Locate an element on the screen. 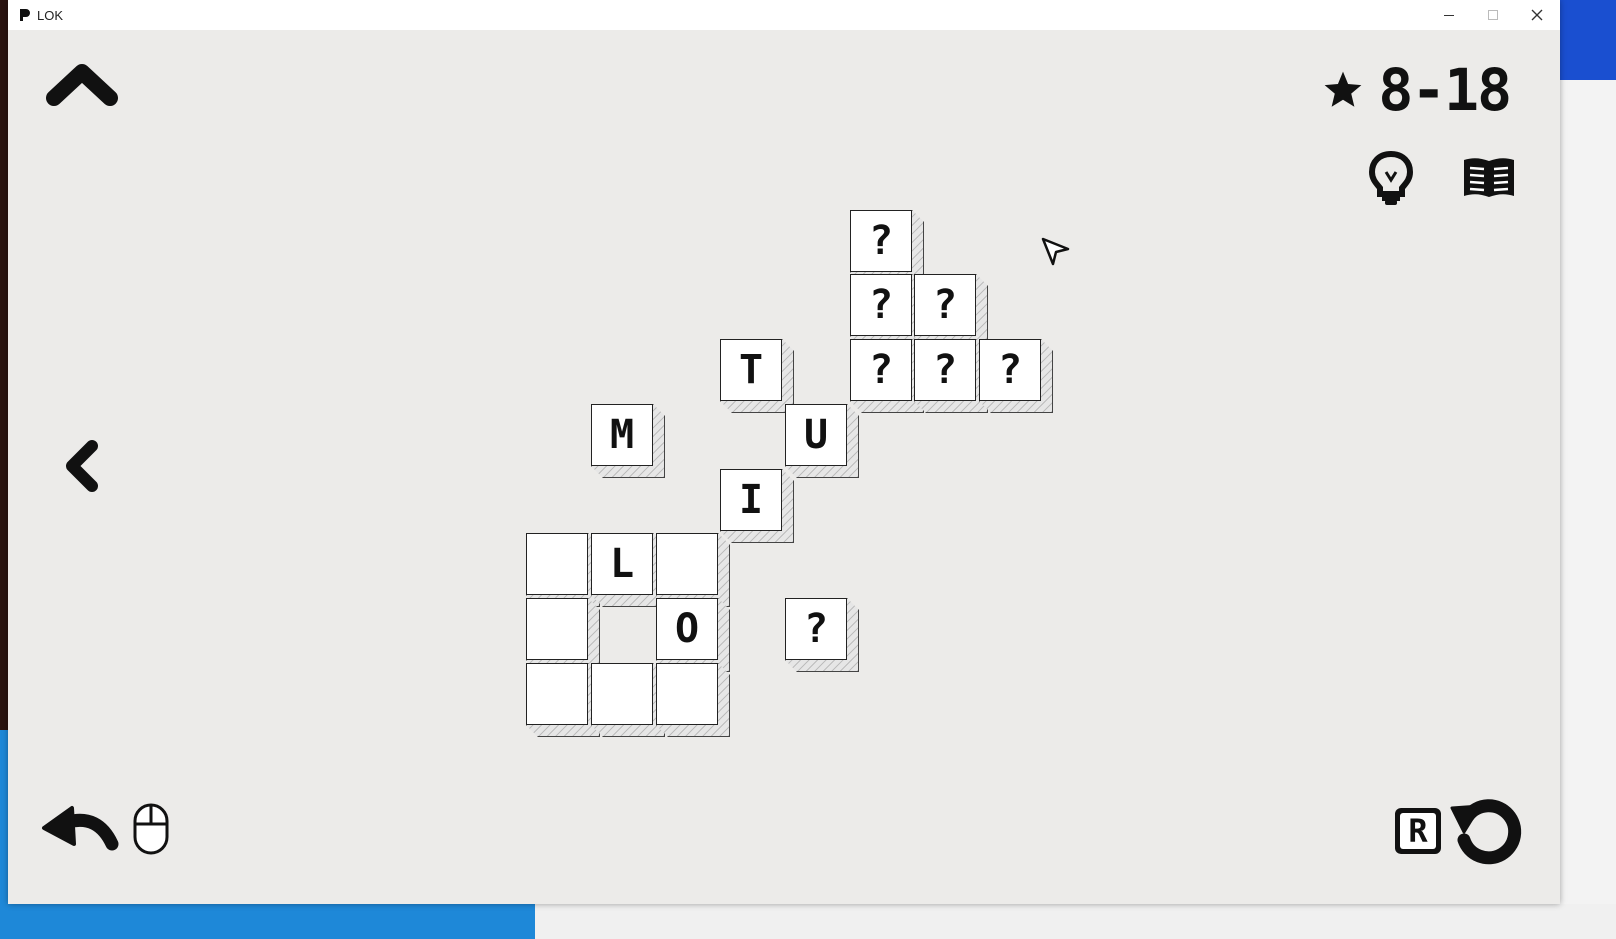  tile-q7: ? is located at coordinates (816, 629).